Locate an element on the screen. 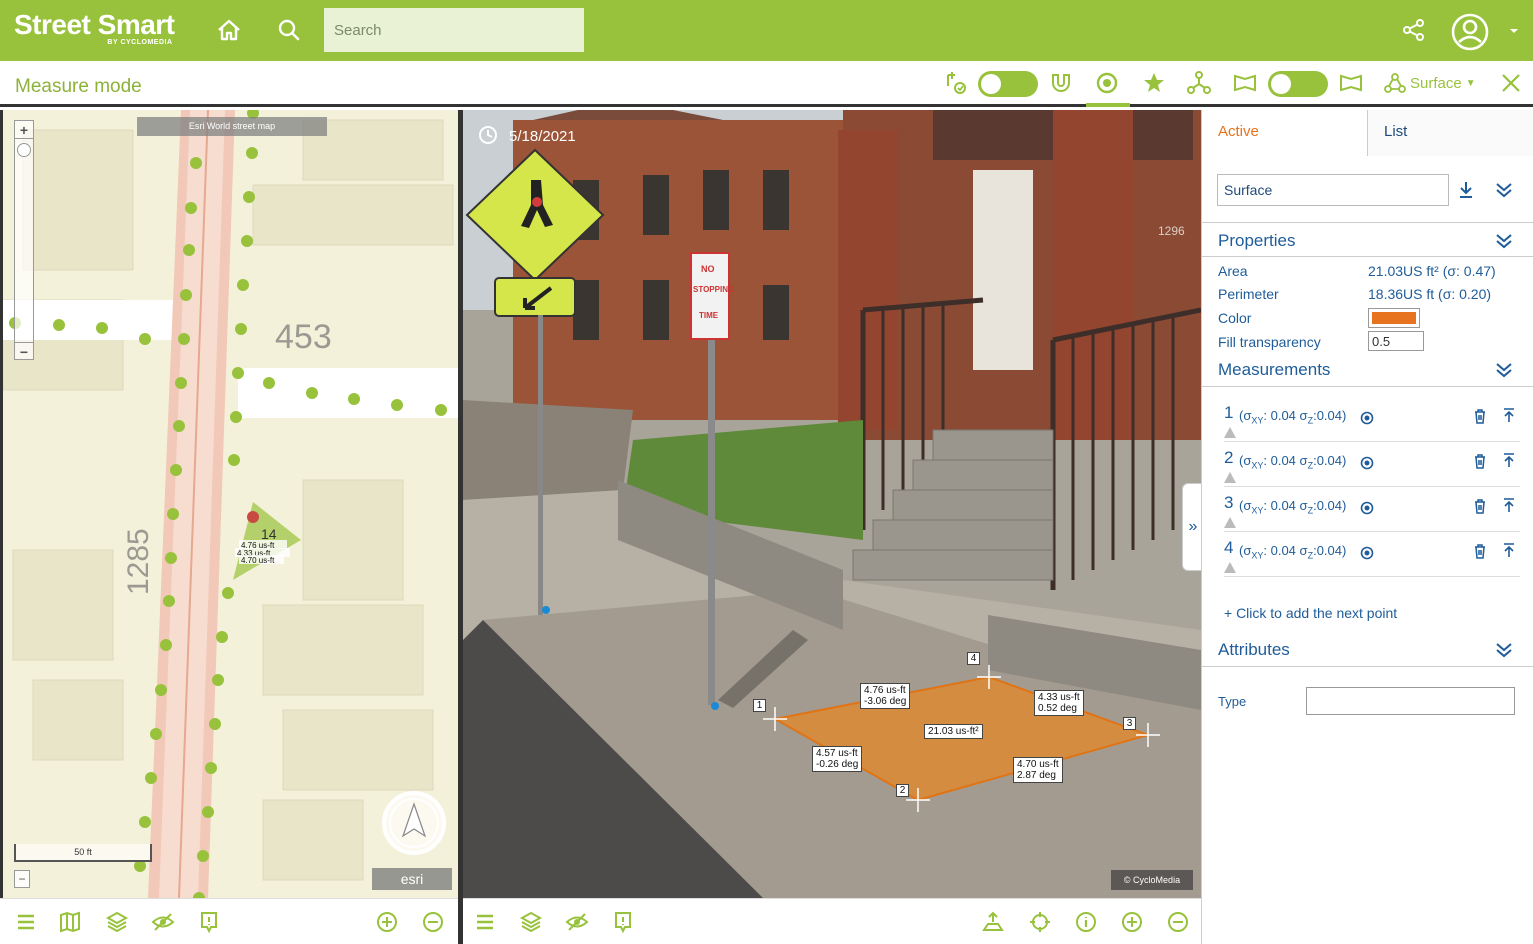  measurements-title: Measurements is located at coordinates (1274, 370).